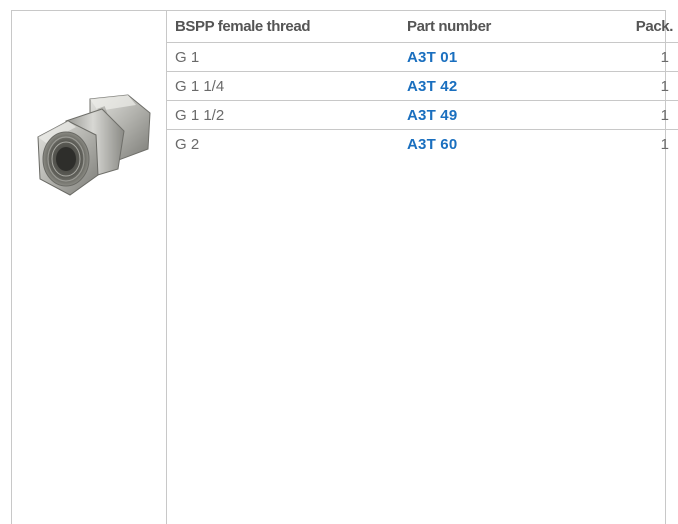  I want to click on table-row: G 1 A3T 01 1, so click(422, 57).